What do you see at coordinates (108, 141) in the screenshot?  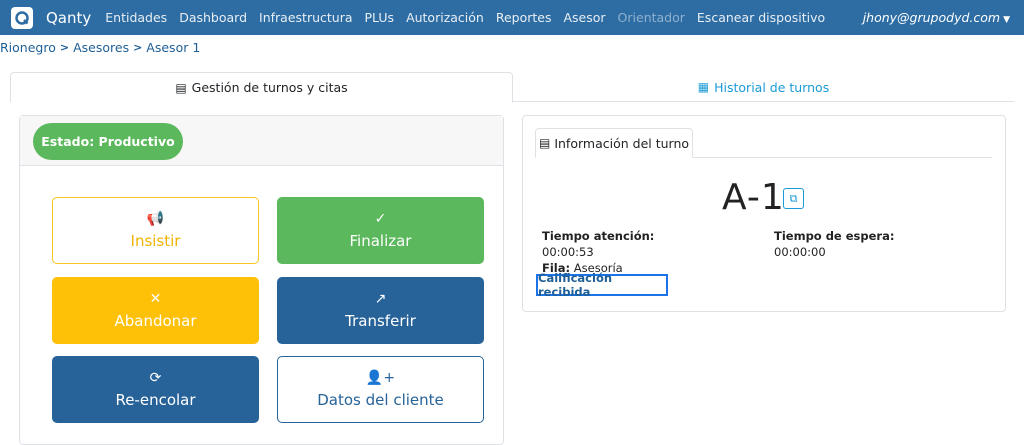 I see `status-button: Estado: Productivo` at bounding box center [108, 141].